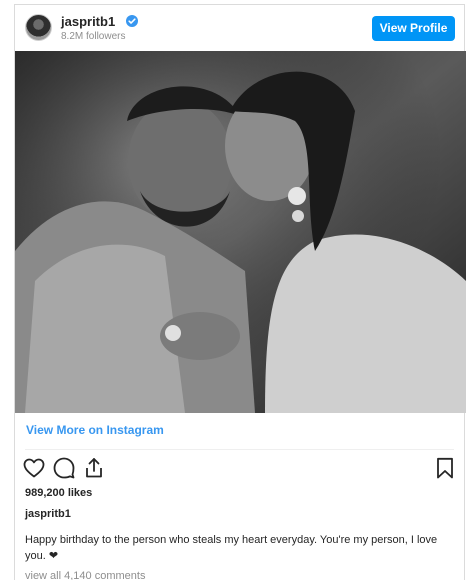 This screenshot has width=466, height=580. What do you see at coordinates (239, 28) in the screenshot?
I see `post-header: jaspritb1 8.2M followers View Profile` at bounding box center [239, 28].